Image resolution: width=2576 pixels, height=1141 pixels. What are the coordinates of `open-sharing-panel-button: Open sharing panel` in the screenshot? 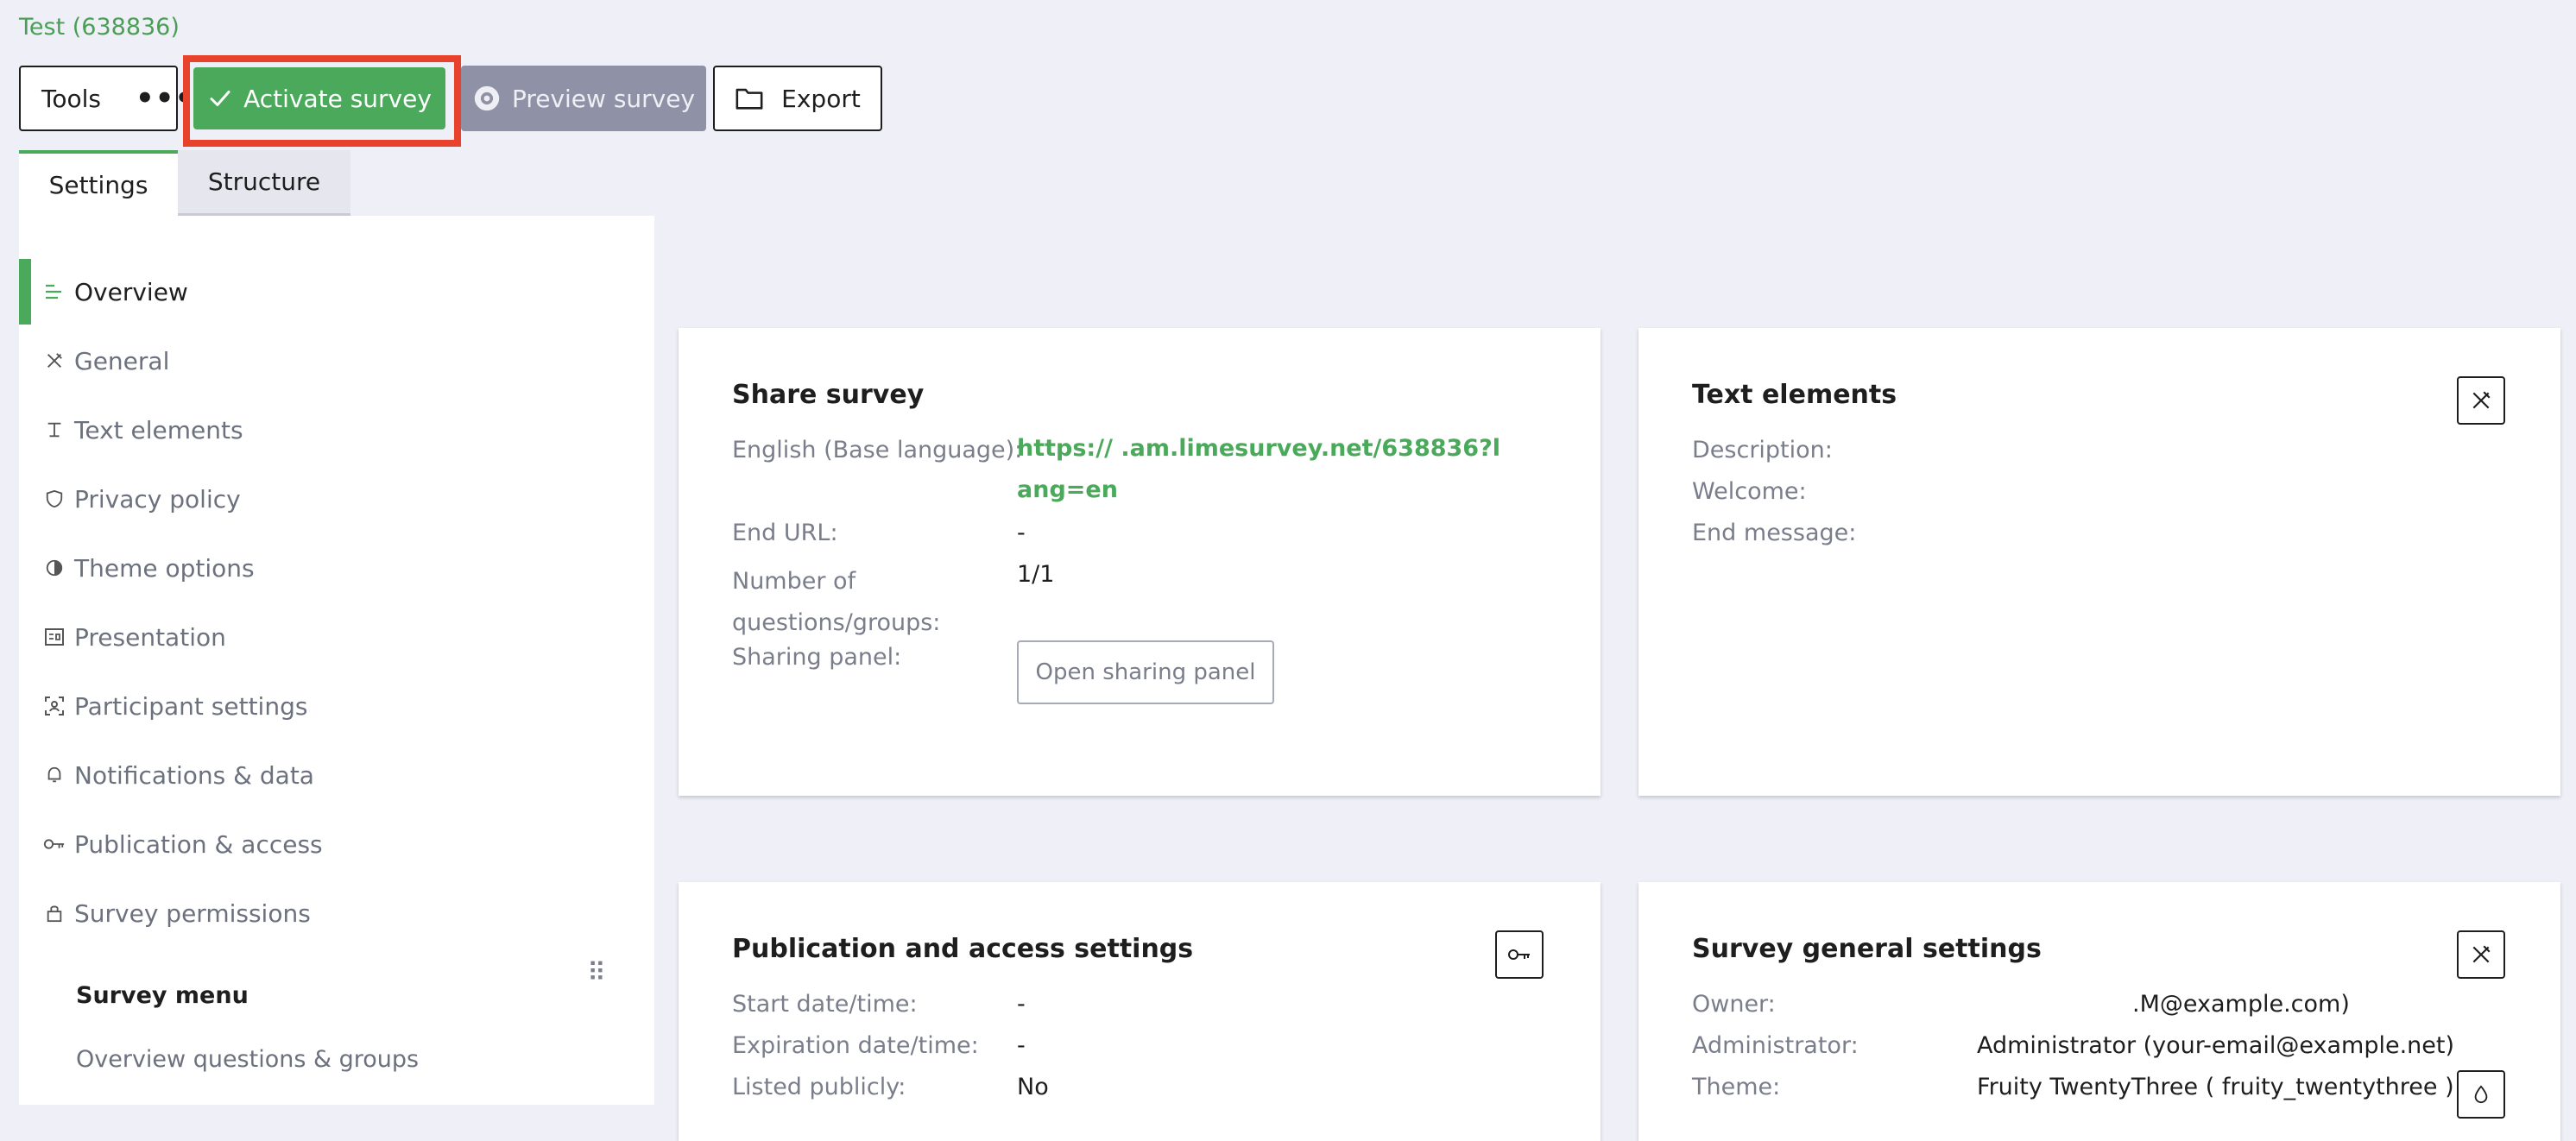 It's located at (1145, 672).